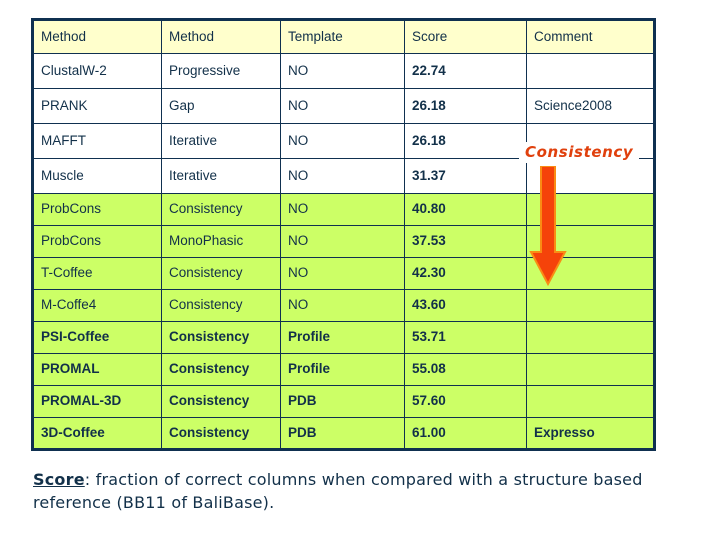  What do you see at coordinates (590, 433) in the screenshot?
I see `cell-comment: Expresso` at bounding box center [590, 433].